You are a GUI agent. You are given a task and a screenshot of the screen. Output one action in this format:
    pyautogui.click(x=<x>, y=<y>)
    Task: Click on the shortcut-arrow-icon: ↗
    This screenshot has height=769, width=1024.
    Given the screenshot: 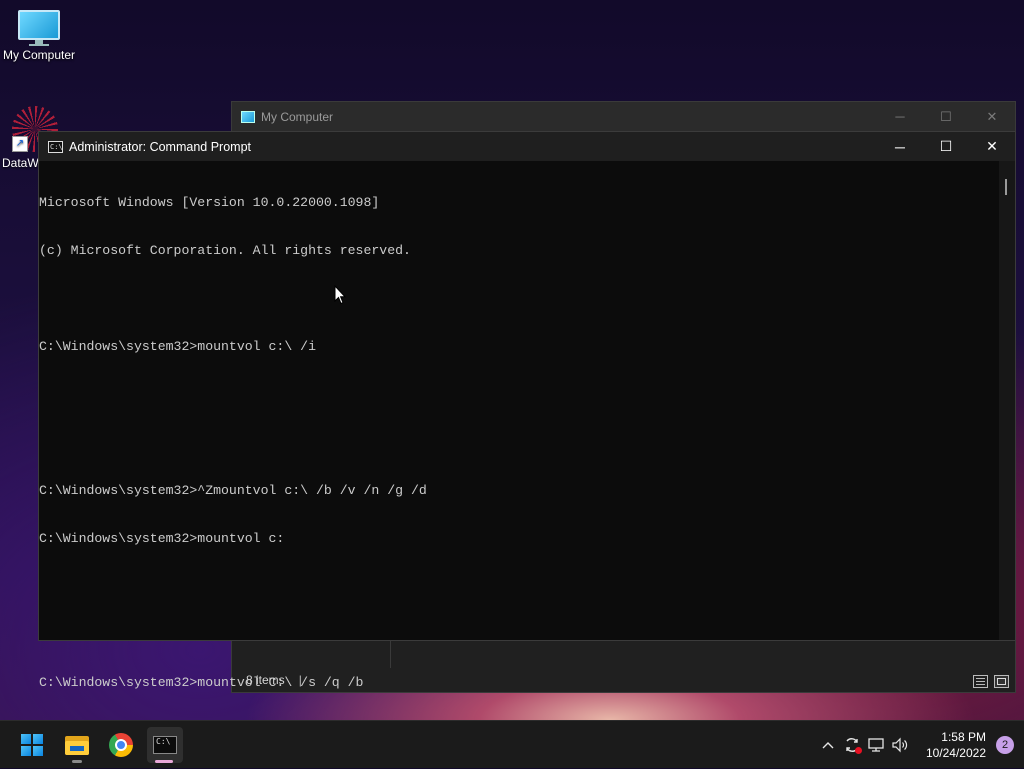 What is the action you would take?
    pyautogui.click(x=20, y=144)
    